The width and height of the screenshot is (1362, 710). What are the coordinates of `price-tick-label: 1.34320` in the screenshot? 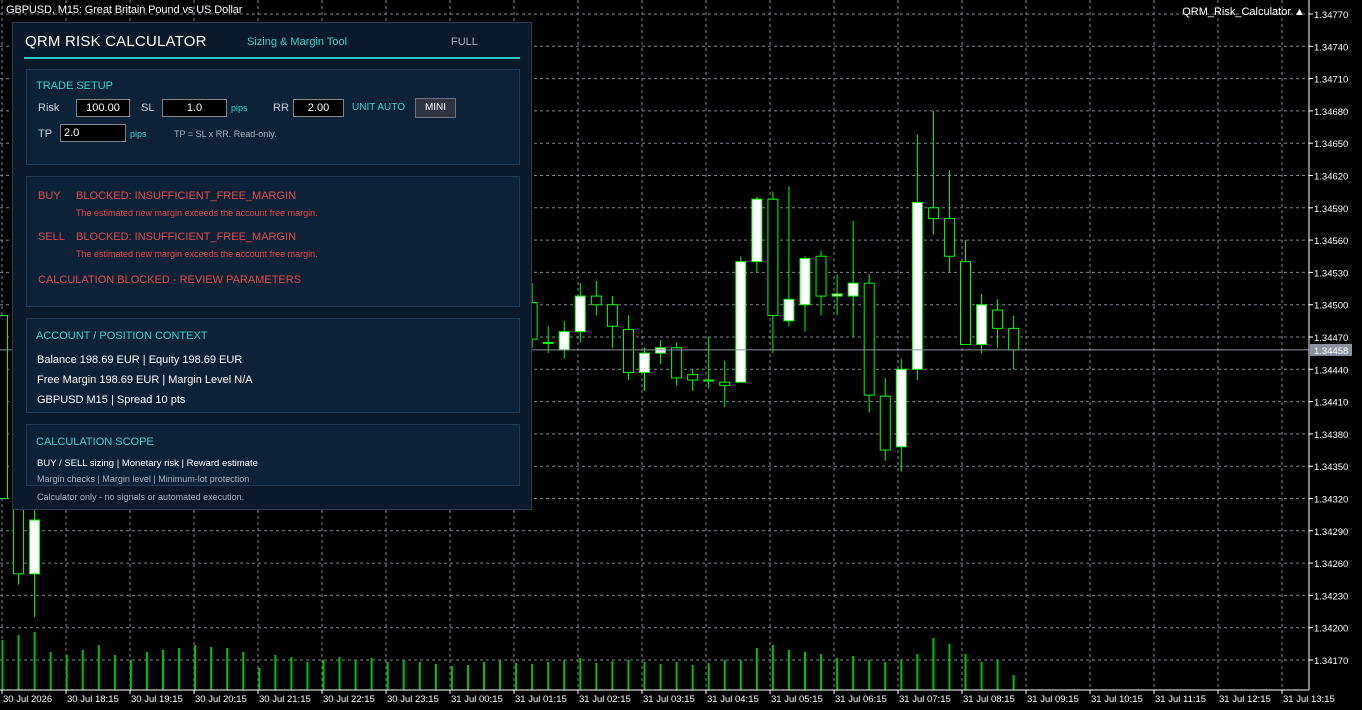 It's located at (1331, 500).